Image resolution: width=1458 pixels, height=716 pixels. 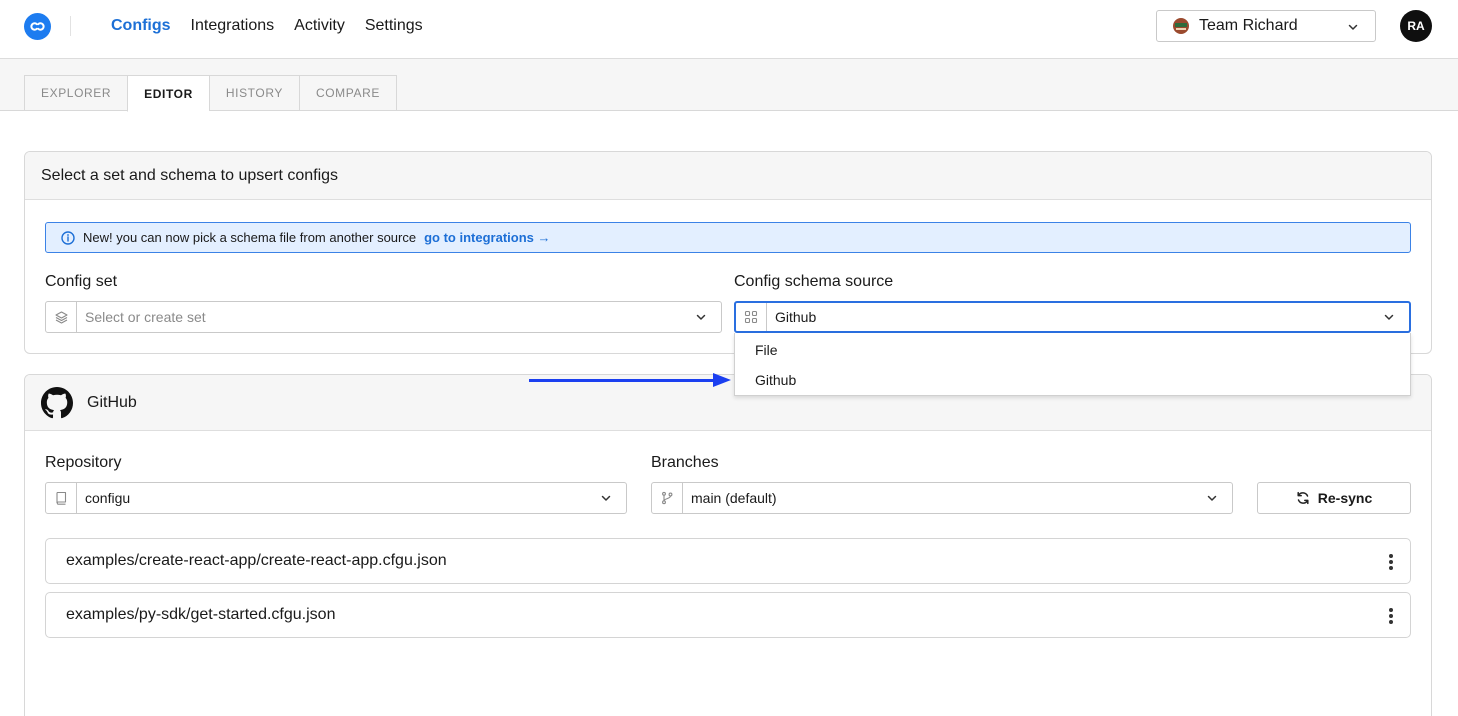 I want to click on configu-logo, so click(x=37, y=26).